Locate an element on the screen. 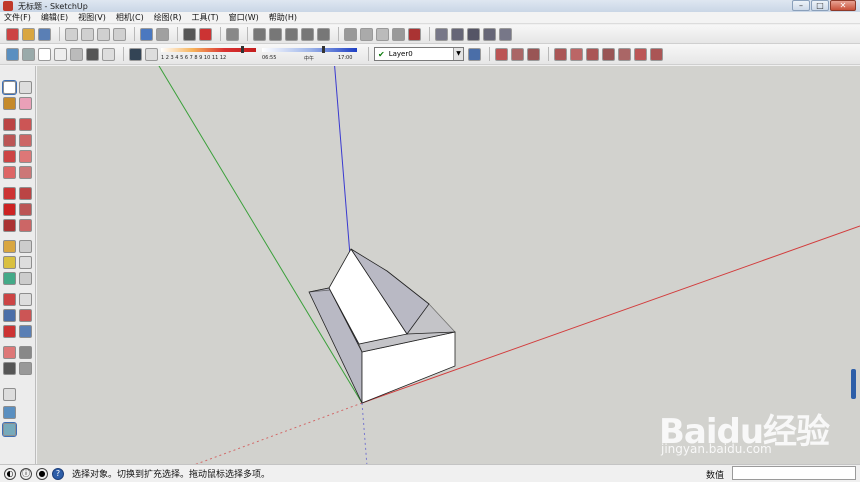 Image resolution: width=860 pixels, height=482 pixels. component-icon is located at coordinates (505, 34).